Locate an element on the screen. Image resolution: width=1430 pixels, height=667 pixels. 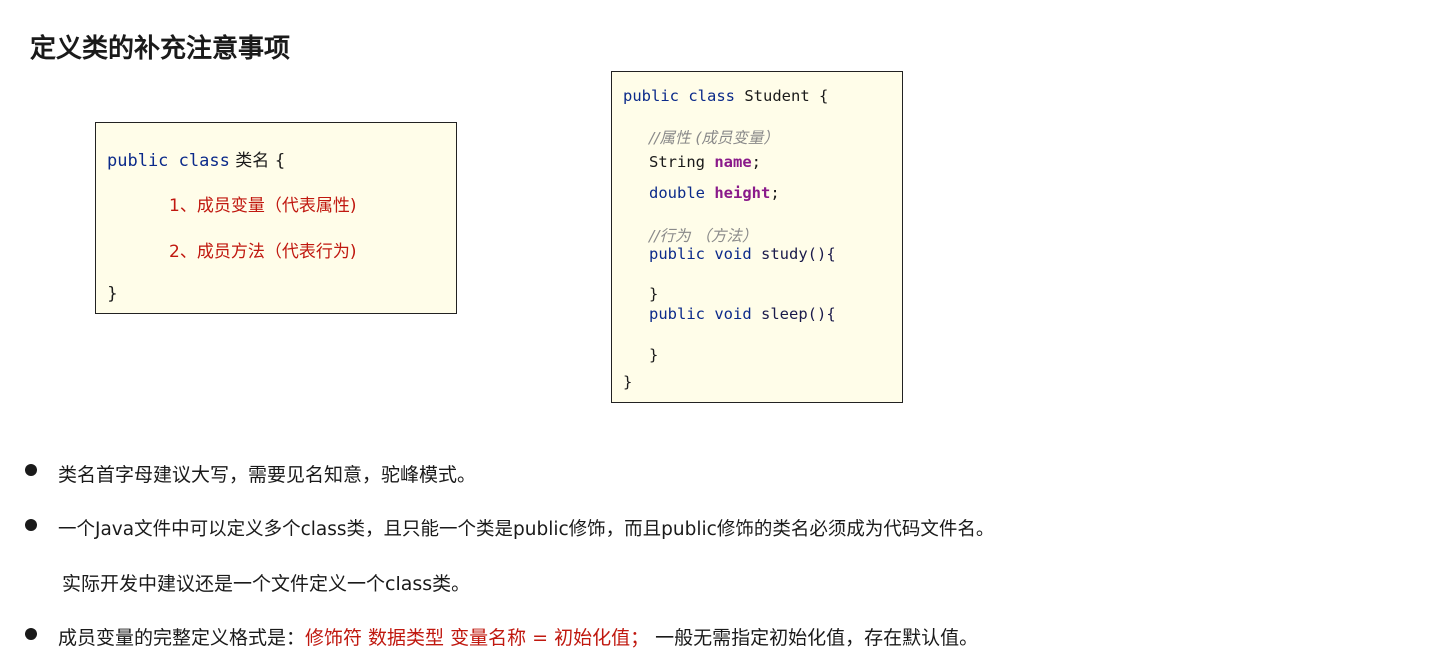
format-prefix: 成员变量的完整定义格式是： is located at coordinates (182, 638).